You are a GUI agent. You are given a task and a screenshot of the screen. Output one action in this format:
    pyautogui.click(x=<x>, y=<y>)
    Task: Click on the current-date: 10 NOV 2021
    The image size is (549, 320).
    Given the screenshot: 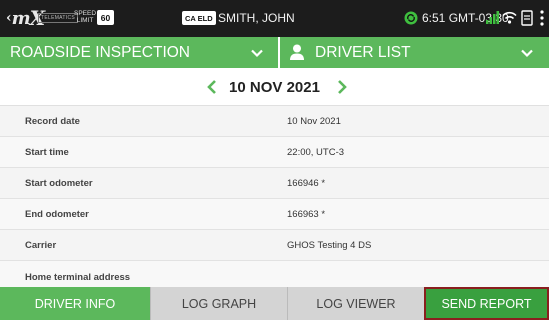 What is the action you would take?
    pyautogui.click(x=274, y=87)
    